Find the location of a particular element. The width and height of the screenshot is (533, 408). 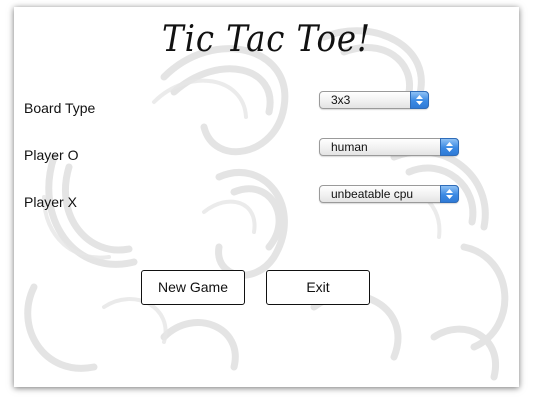

player-o-select: human is located at coordinates (389, 147).